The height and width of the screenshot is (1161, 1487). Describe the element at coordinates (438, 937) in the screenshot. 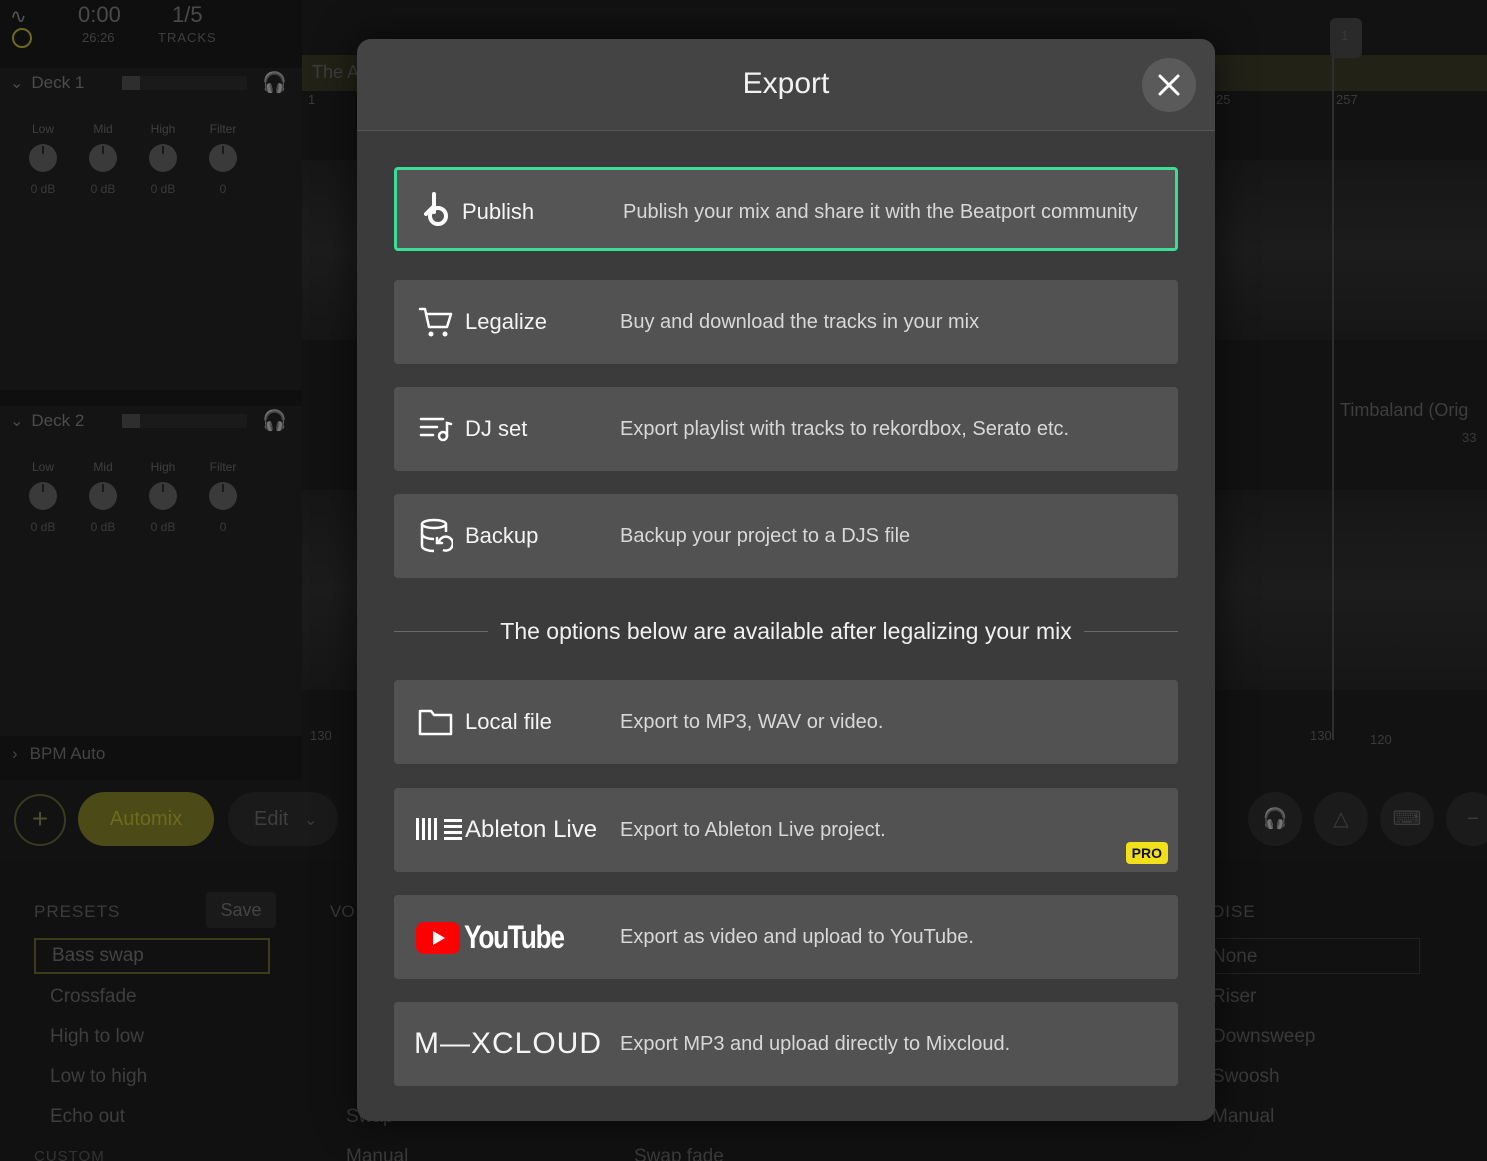

I see `youtube-play-icon` at that location.